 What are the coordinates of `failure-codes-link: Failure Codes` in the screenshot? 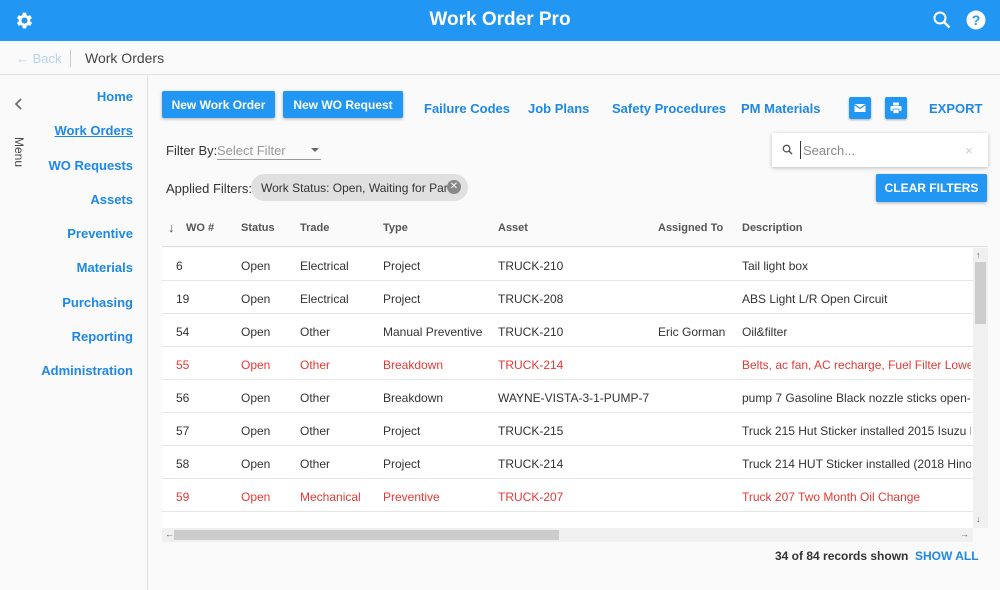 It's located at (467, 108).